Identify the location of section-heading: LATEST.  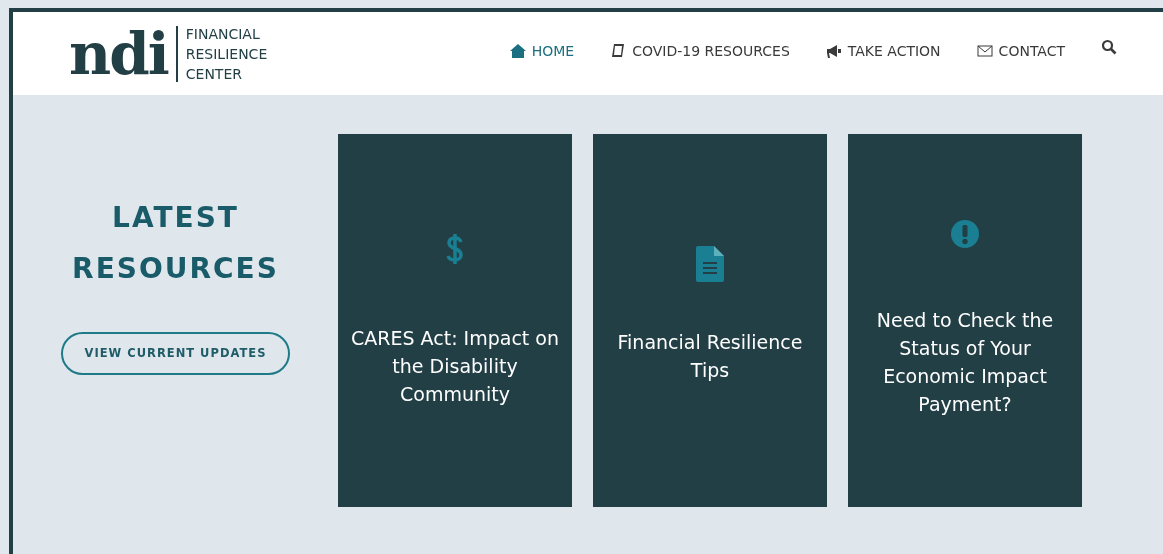
(175, 218).